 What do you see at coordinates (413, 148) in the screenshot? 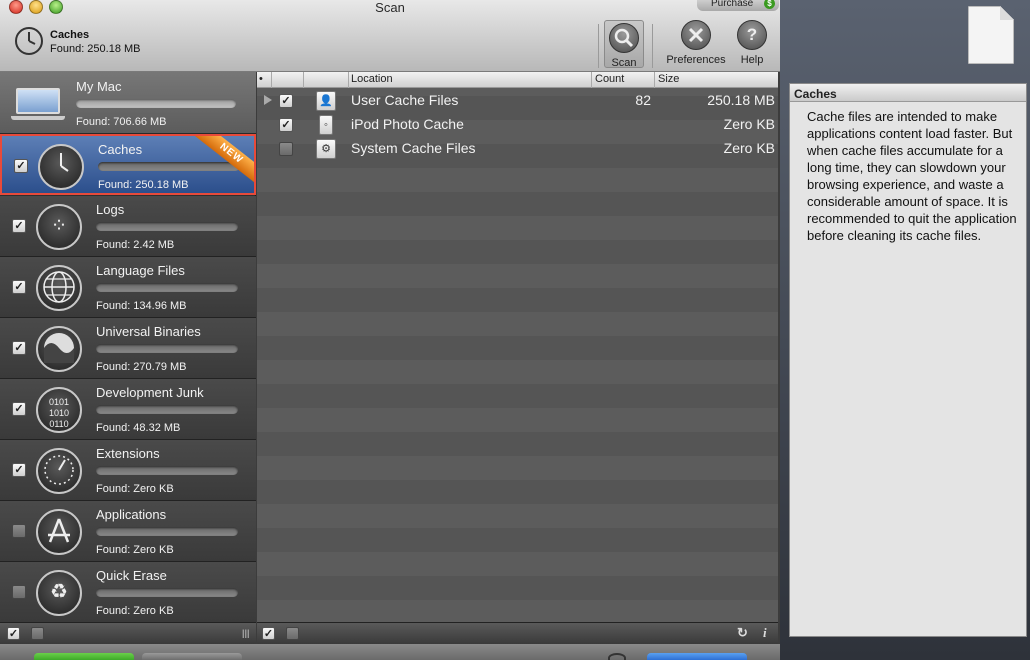
I see `row-name: System Cache Files` at bounding box center [413, 148].